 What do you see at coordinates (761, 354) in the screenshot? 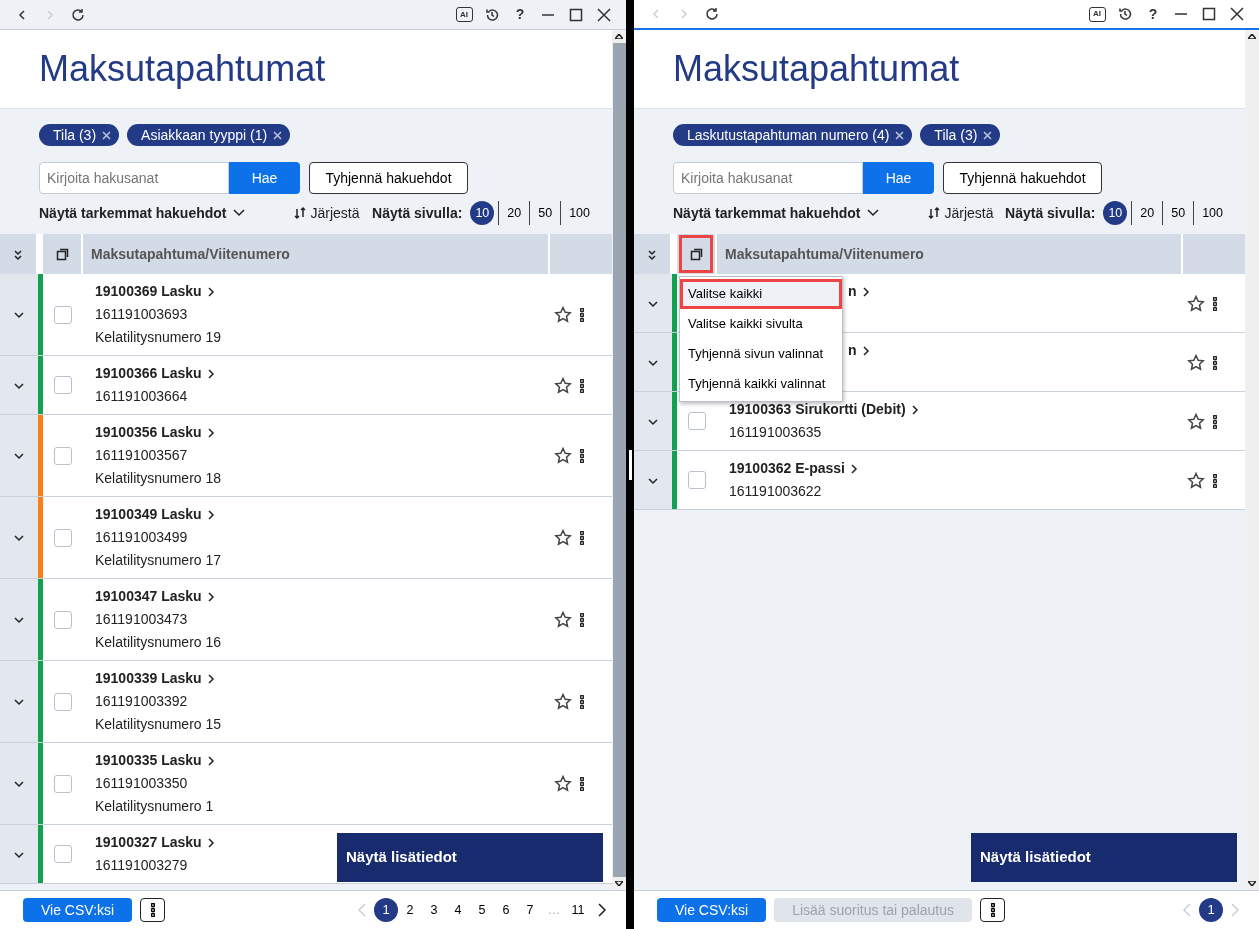
I see `menu-item: Tyhjennä sivun valinnat` at bounding box center [761, 354].